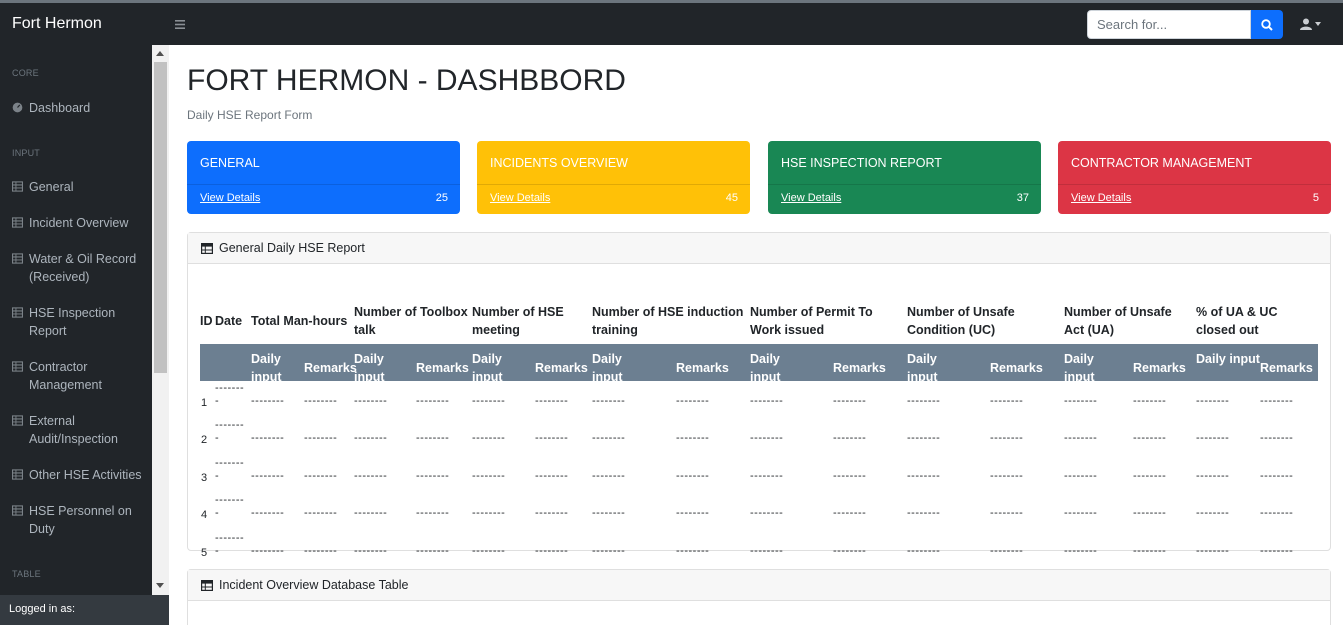 This screenshot has height=625, width=1343. Describe the element at coordinates (229, 321) in the screenshot. I see `column-header: Date` at that location.